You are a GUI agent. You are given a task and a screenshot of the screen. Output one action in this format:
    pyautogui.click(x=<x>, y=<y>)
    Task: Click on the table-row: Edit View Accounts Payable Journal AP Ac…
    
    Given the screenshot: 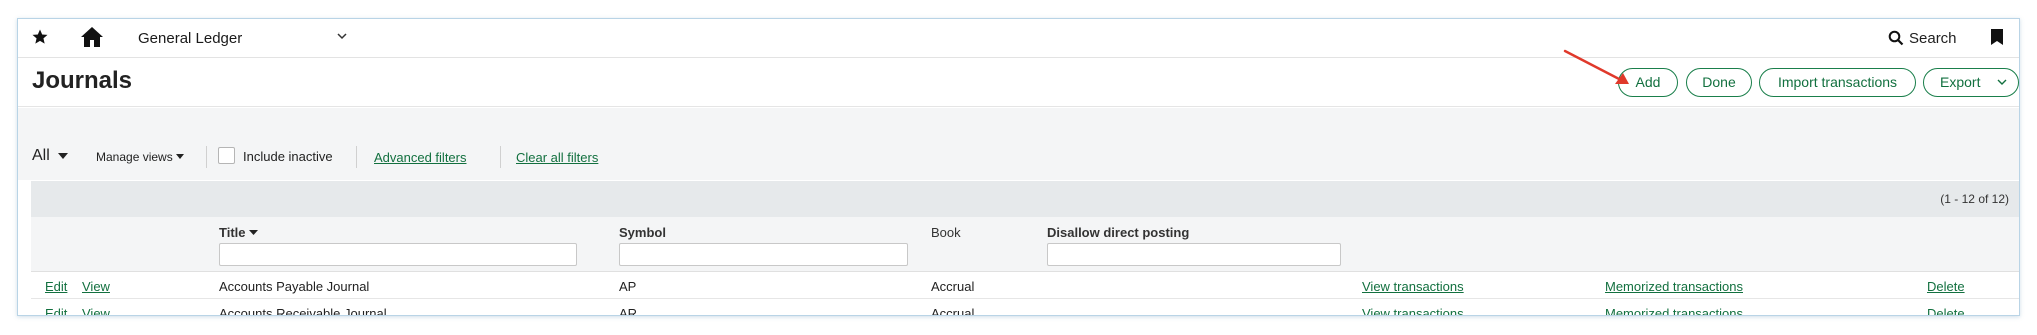 What is the action you would take?
    pyautogui.click(x=1025, y=286)
    